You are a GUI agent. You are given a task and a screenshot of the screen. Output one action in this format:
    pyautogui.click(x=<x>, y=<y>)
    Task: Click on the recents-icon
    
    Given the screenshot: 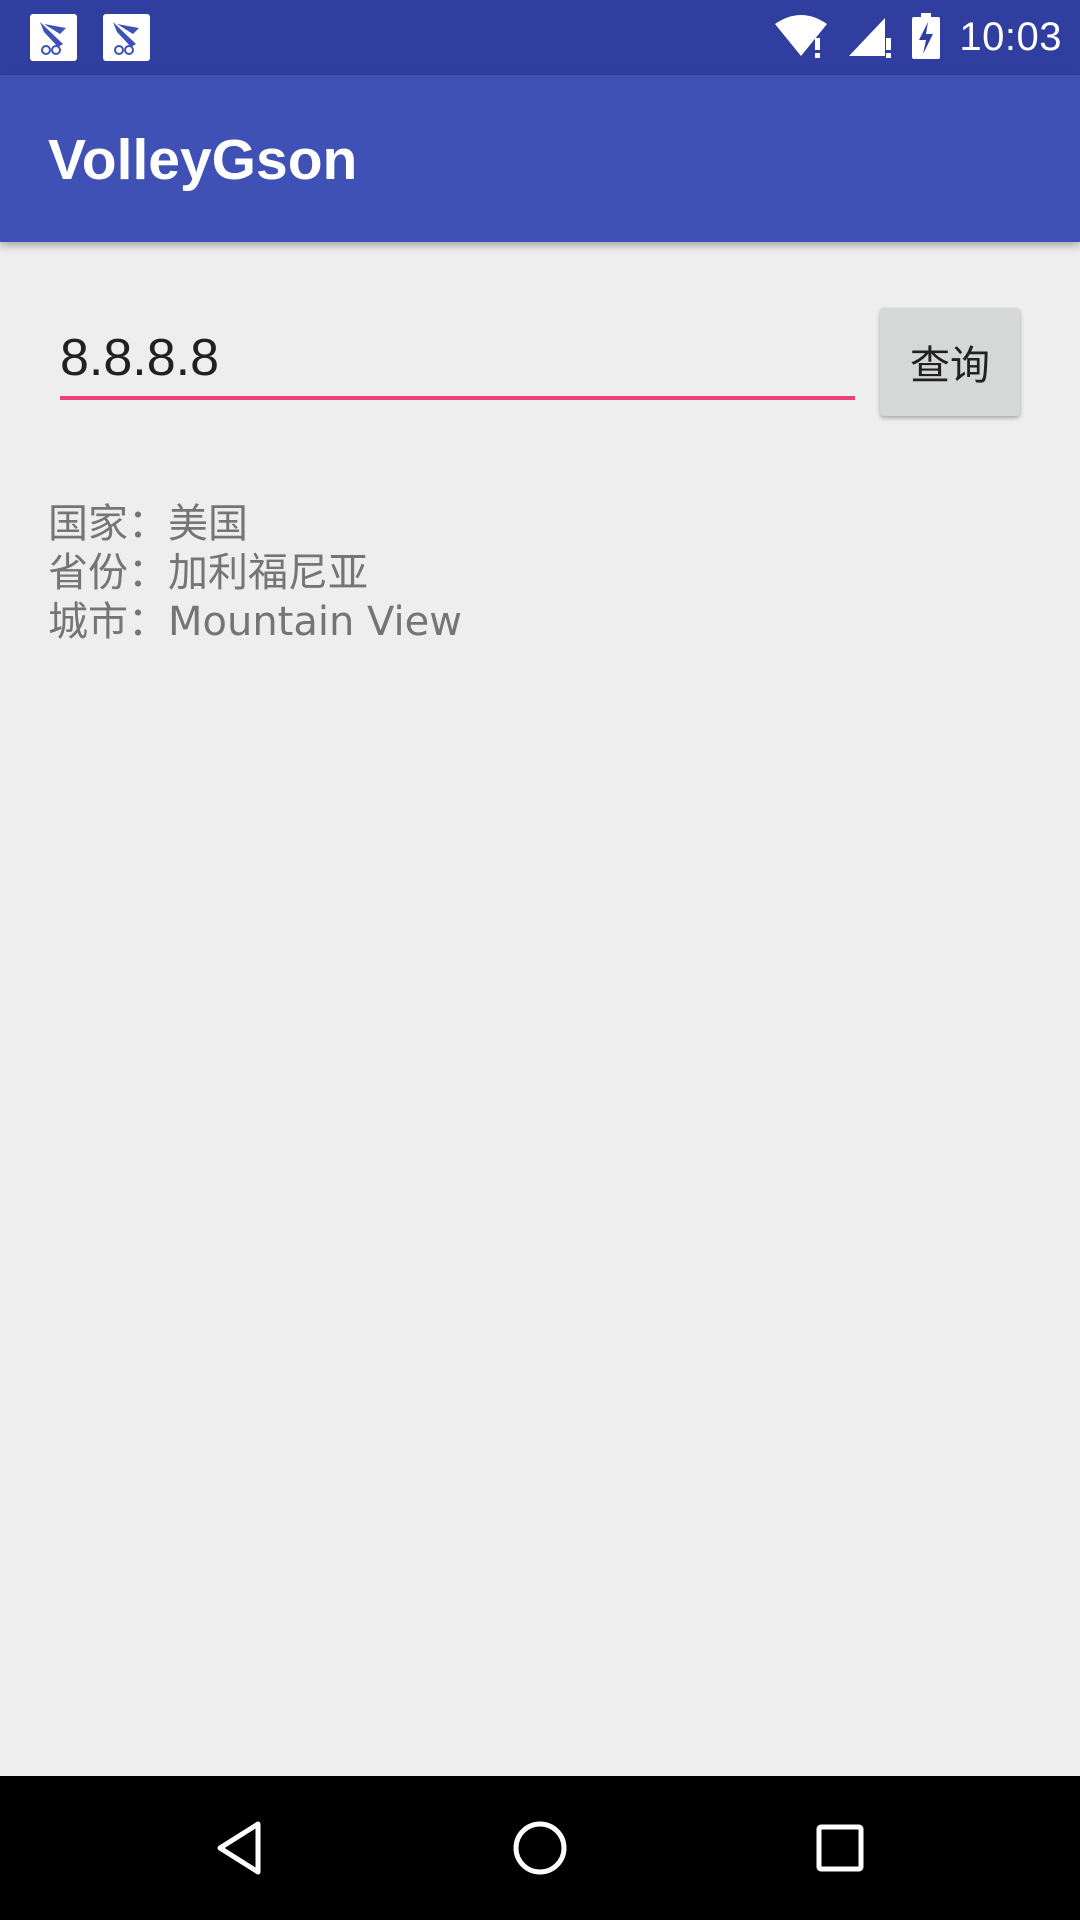 What is the action you would take?
    pyautogui.click(x=840, y=1848)
    